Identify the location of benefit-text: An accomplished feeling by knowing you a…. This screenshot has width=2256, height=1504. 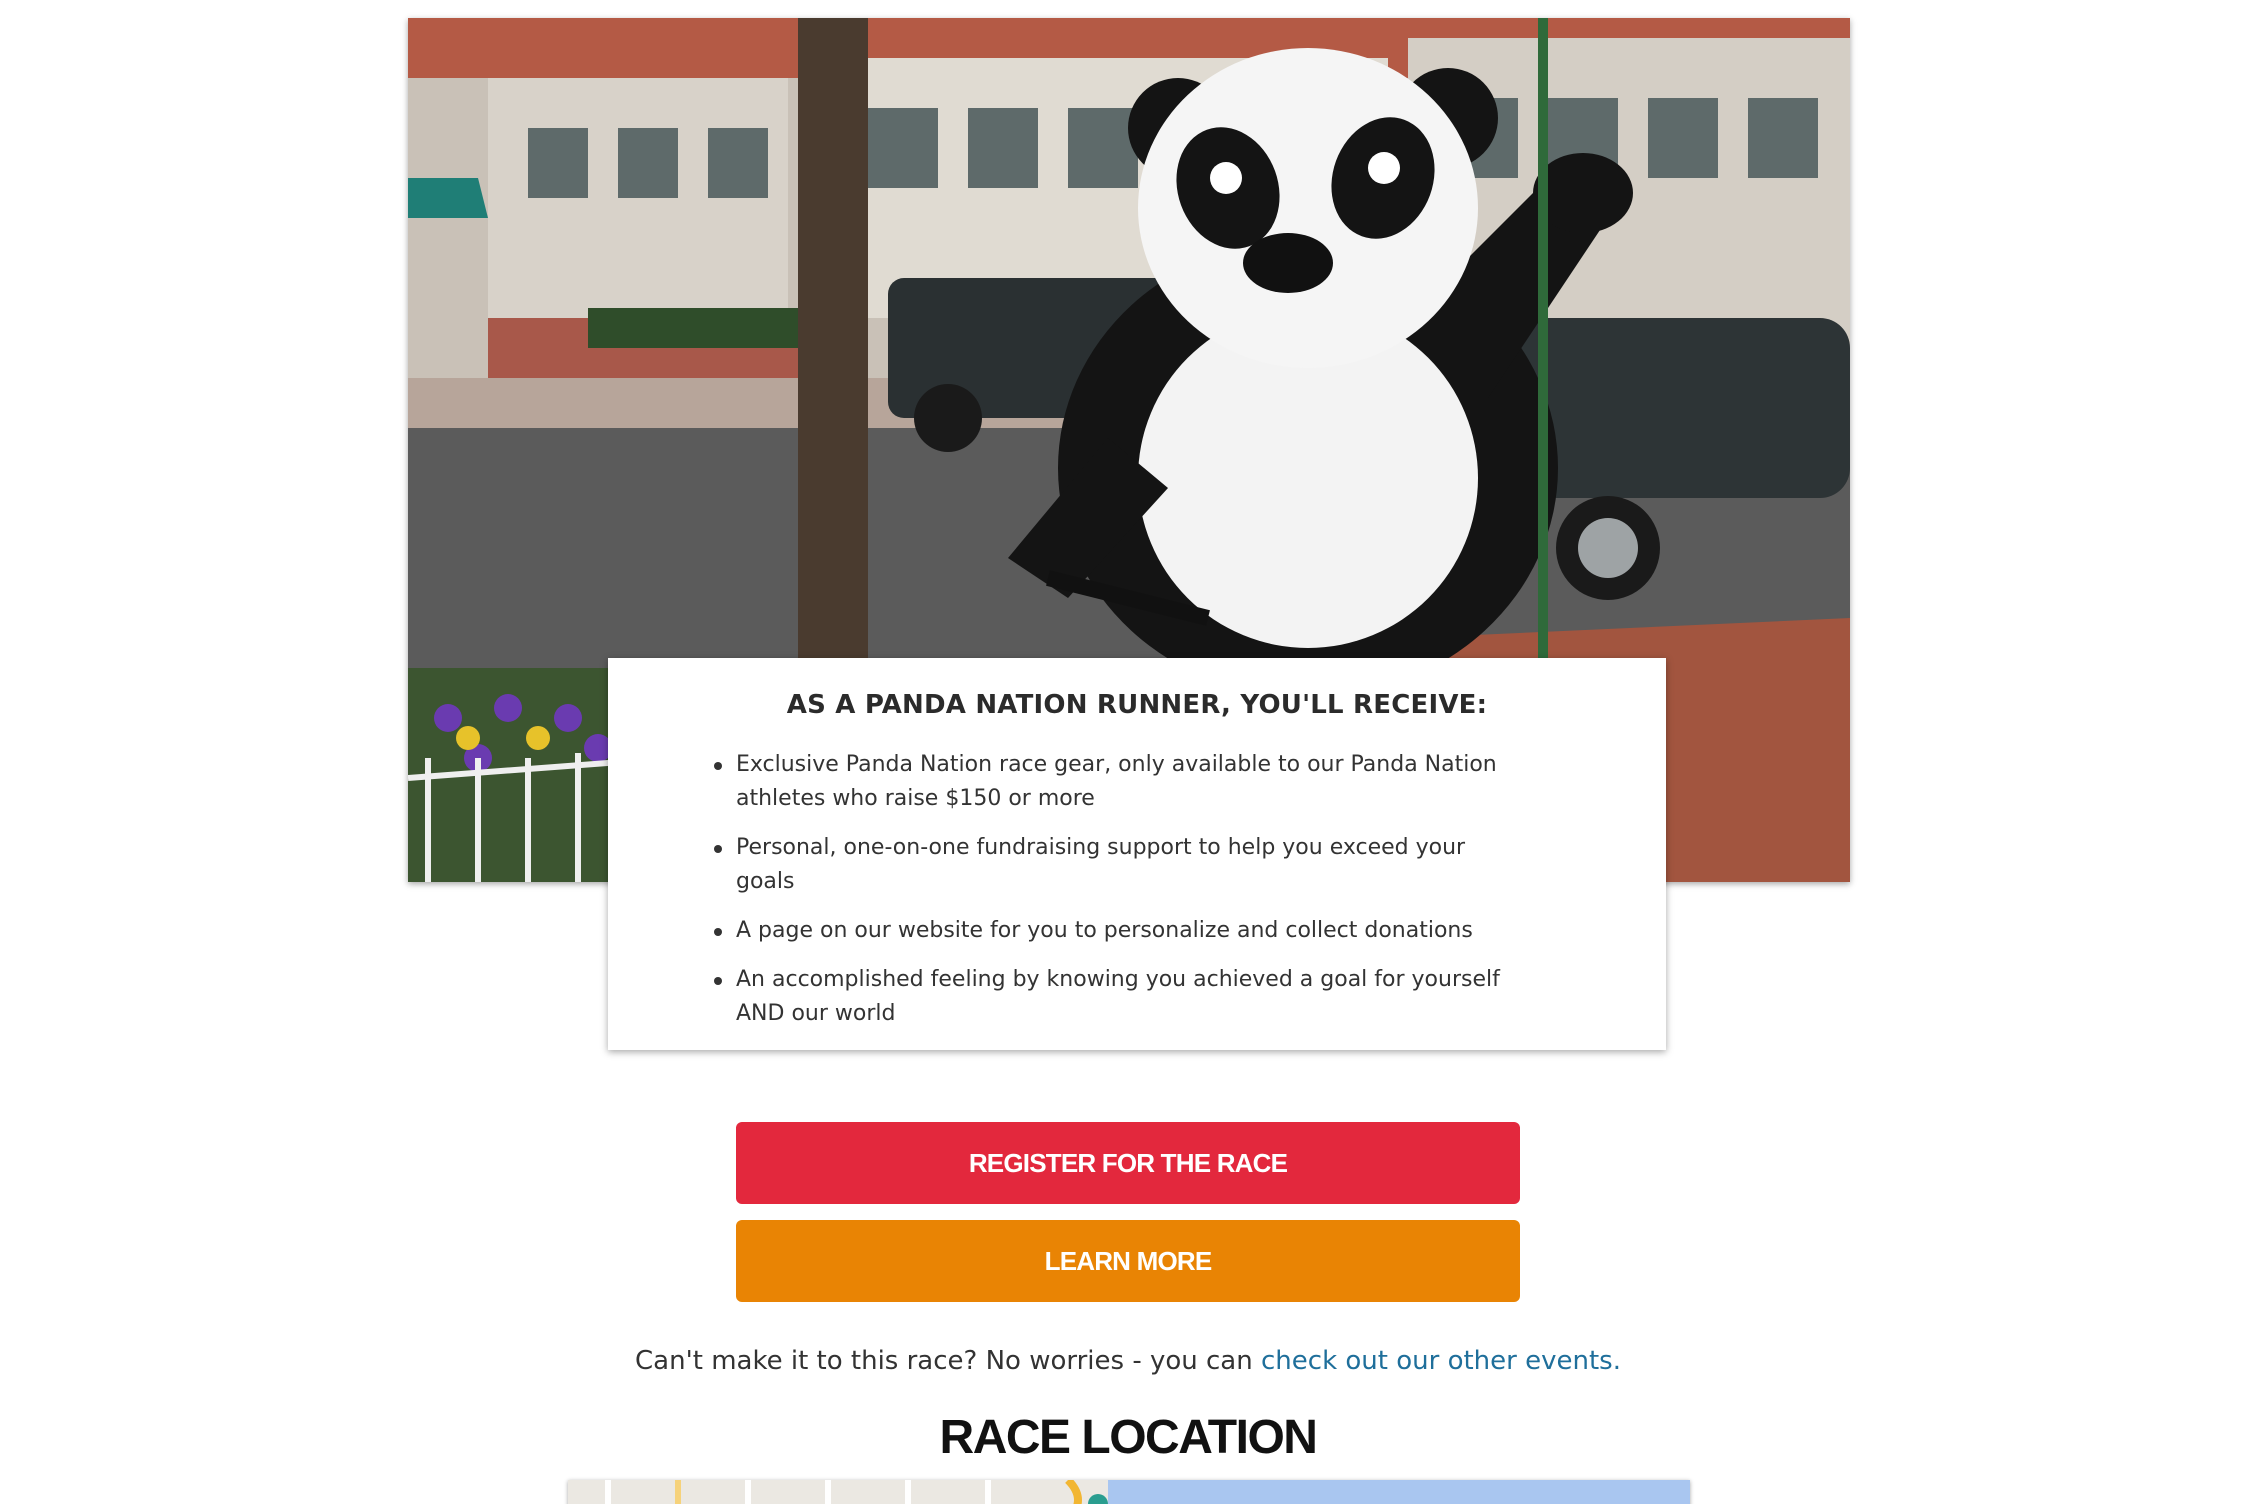
(1118, 996).